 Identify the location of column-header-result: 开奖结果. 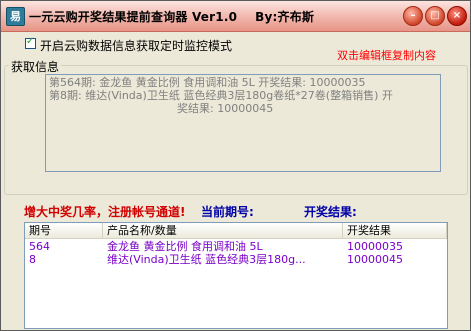
(395, 230).